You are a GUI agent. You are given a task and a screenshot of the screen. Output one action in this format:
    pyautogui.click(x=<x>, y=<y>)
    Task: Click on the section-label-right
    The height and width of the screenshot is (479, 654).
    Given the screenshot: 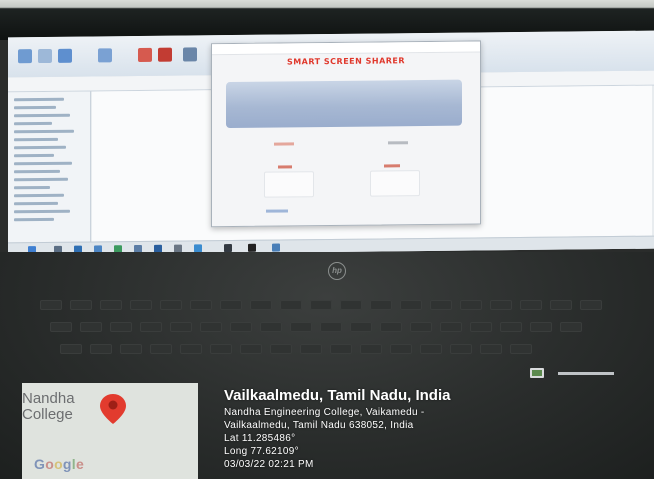 What is the action you would take?
    pyautogui.click(x=392, y=166)
    